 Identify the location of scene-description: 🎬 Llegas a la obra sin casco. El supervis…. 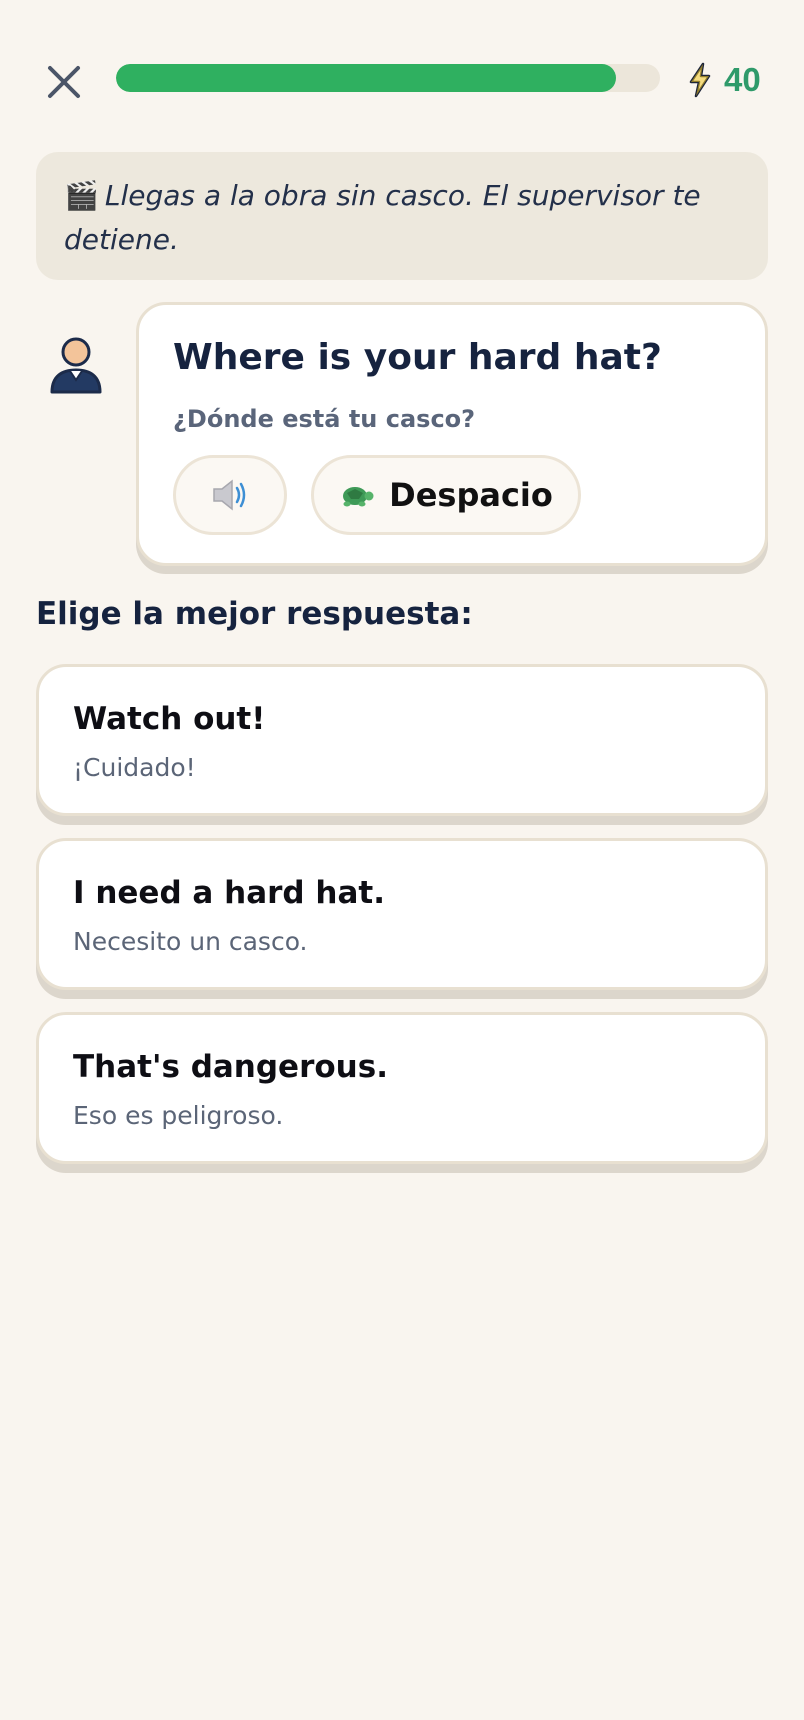
(402, 216).